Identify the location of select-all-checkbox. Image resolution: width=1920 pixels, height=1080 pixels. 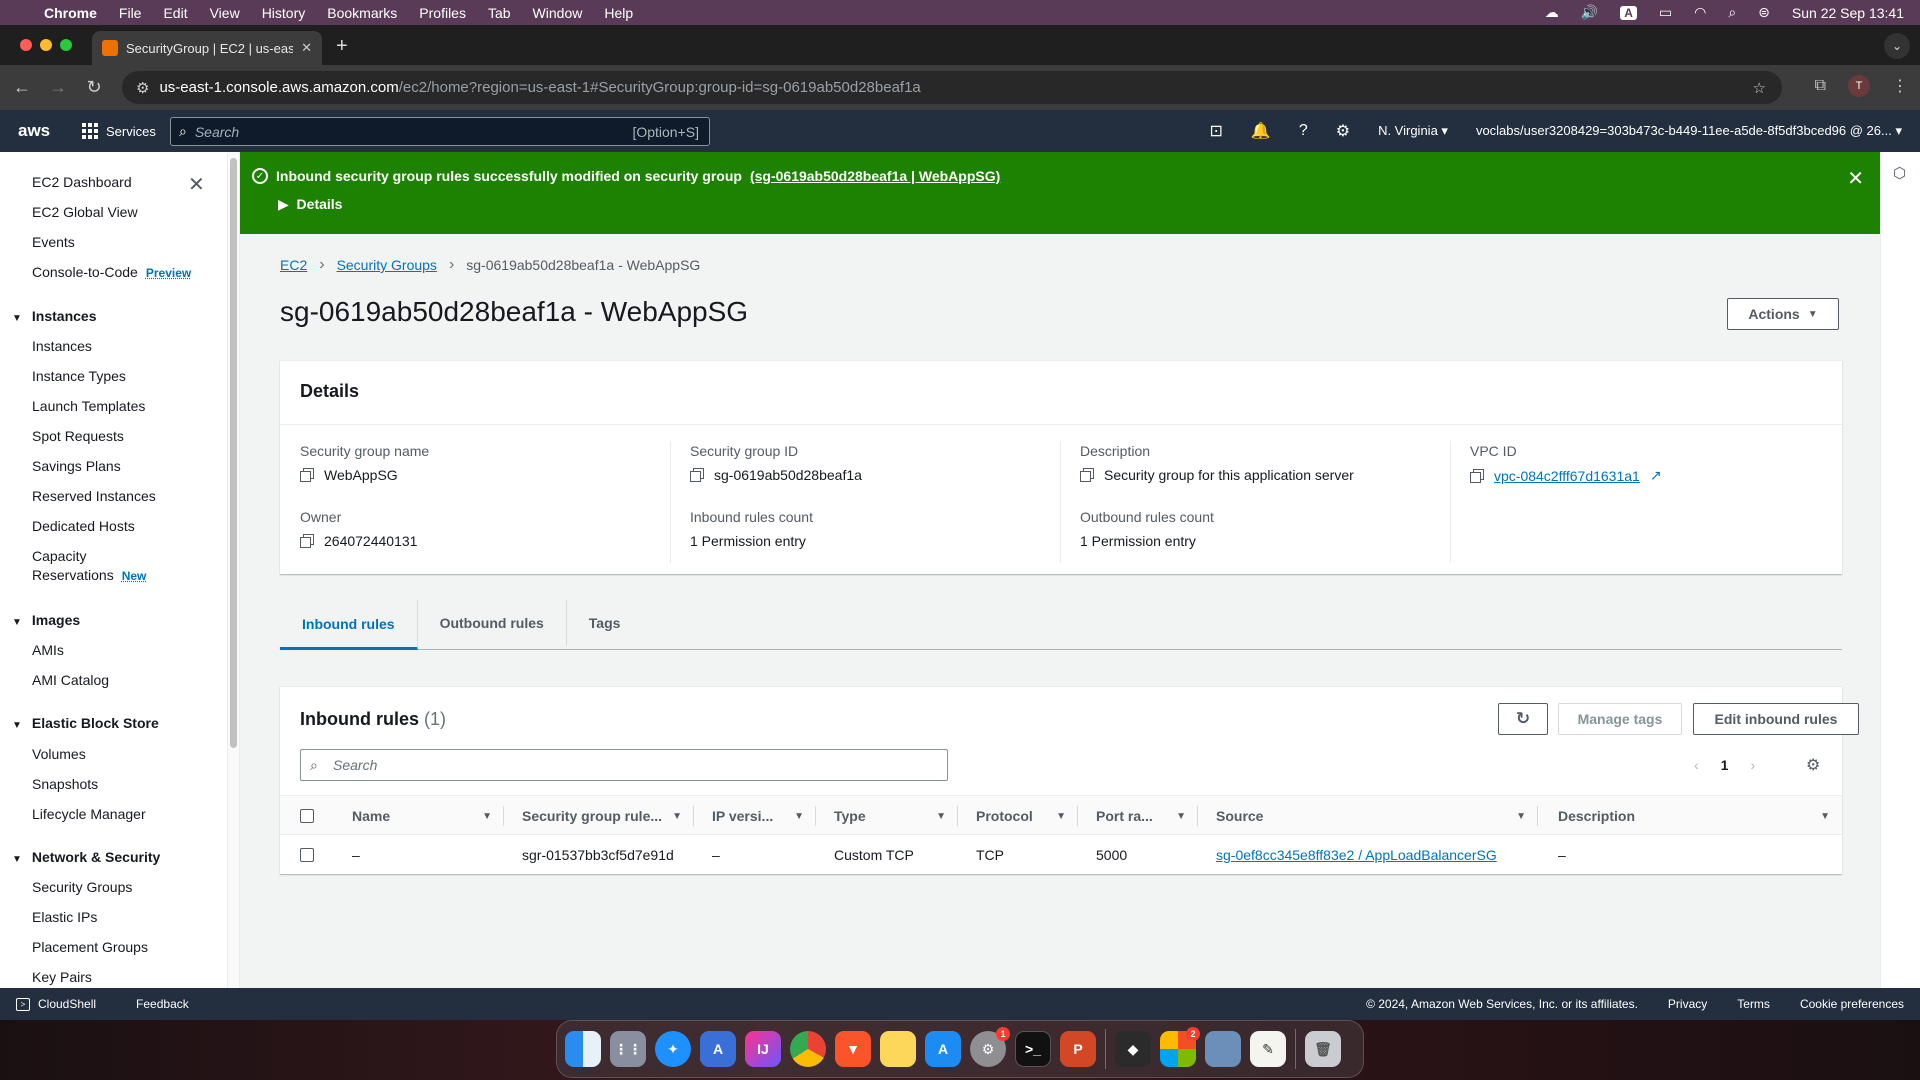
(307, 816).